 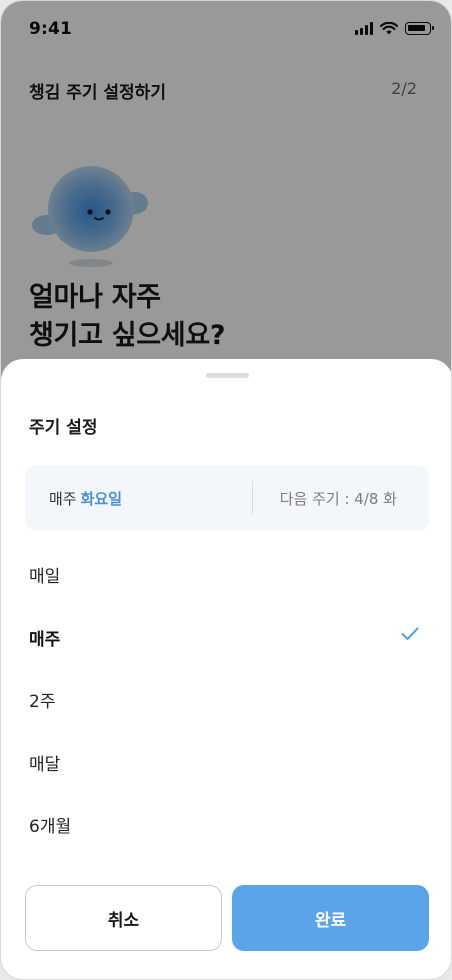 I want to click on summary-frequency: 매주 화요일, so click(x=86, y=499).